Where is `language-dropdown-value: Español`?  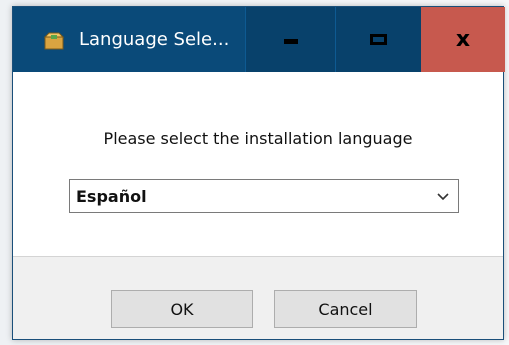 language-dropdown-value: Español is located at coordinates (111, 196).